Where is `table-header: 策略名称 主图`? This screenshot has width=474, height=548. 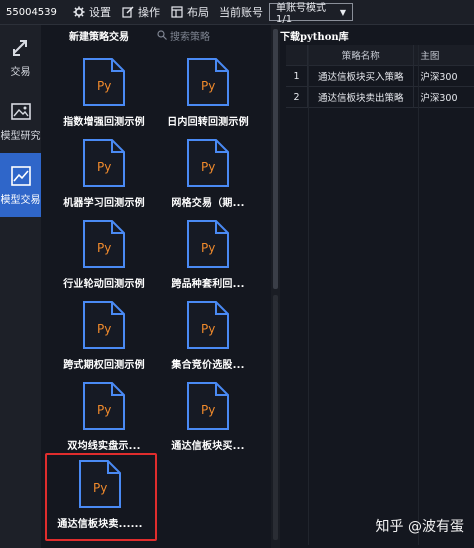 table-header: 策略名称 主图 is located at coordinates (380, 55).